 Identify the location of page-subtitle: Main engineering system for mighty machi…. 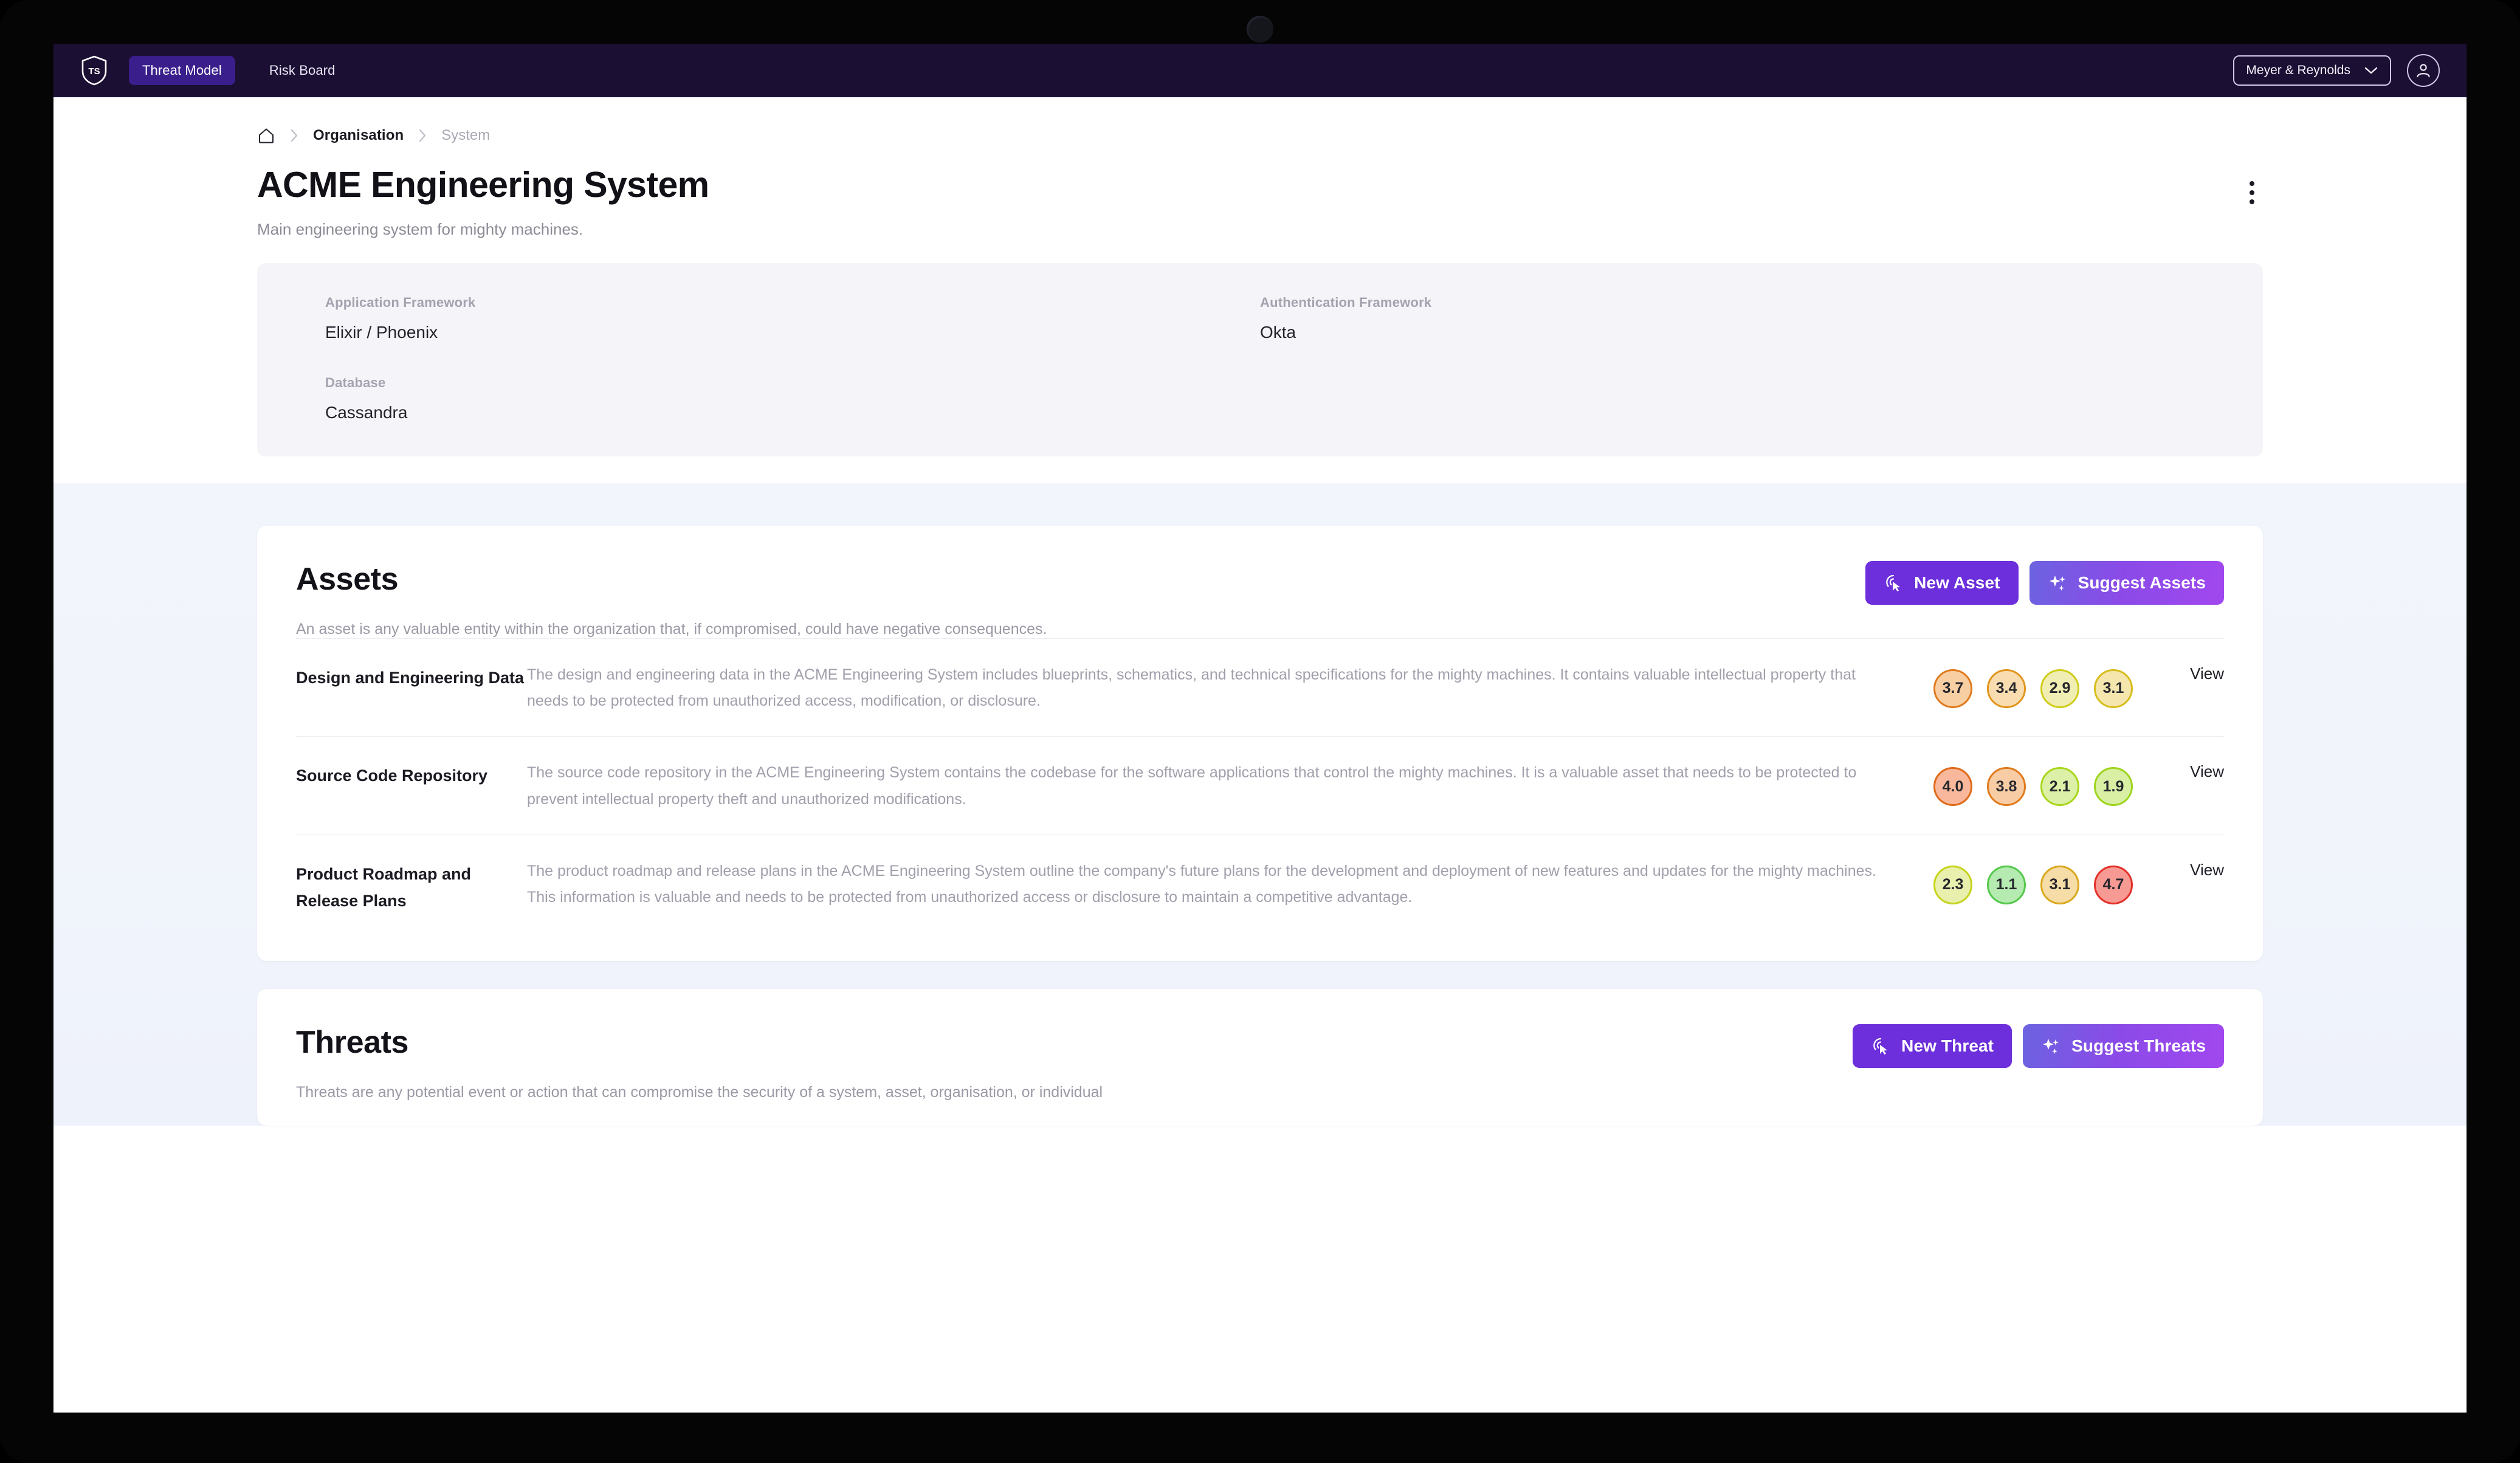
(420, 228).